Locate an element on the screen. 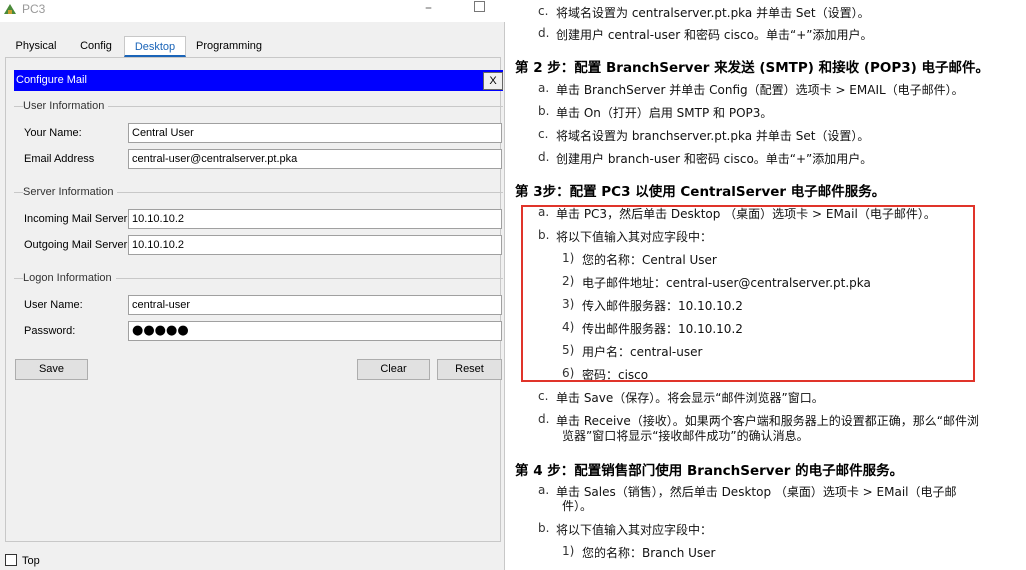 The height and width of the screenshot is (570, 1026). instruction-line: 创建用户 branch-user 和密码 cisco。单击“+”添加用户。 is located at coordinates (714, 159).